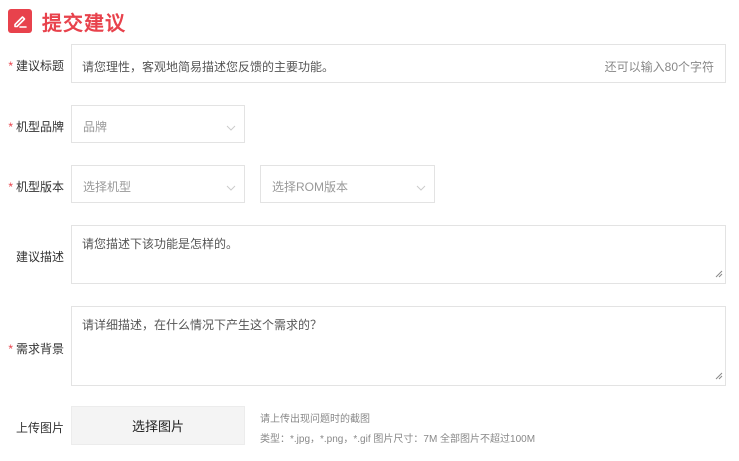 The height and width of the screenshot is (461, 739). I want to click on description-placeholder: 请您描述下该功能是怎样的。, so click(160, 244).